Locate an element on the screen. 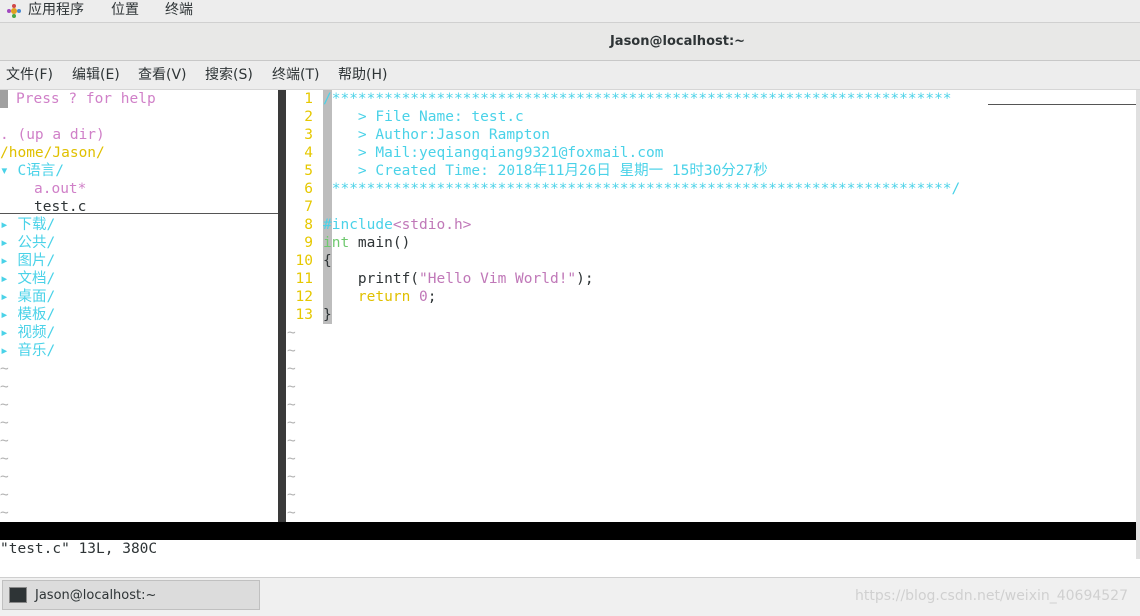 This screenshot has width=1140, height=616. menu-search: 搜索(S) is located at coordinates (229, 75).